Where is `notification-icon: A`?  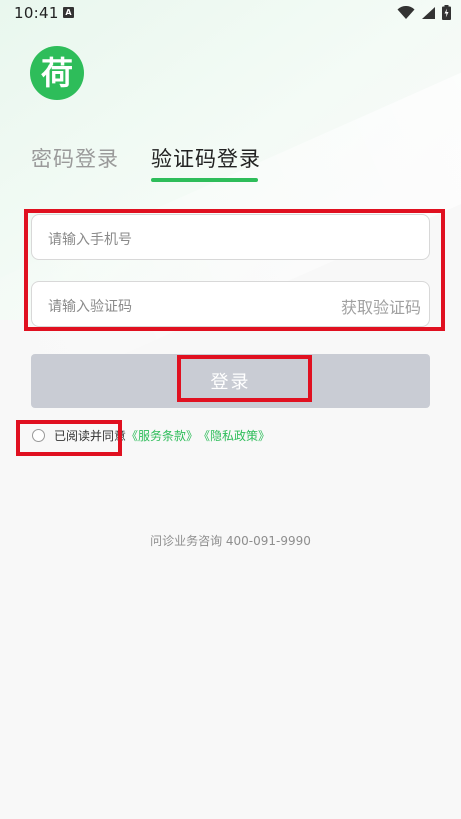
notification-icon: A is located at coordinates (68, 12).